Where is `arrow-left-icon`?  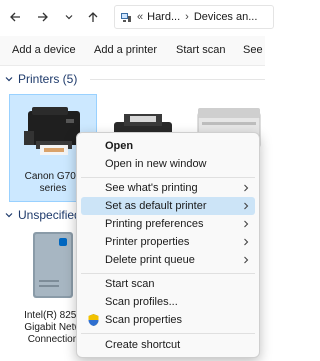 arrow-left-icon is located at coordinates (15, 17).